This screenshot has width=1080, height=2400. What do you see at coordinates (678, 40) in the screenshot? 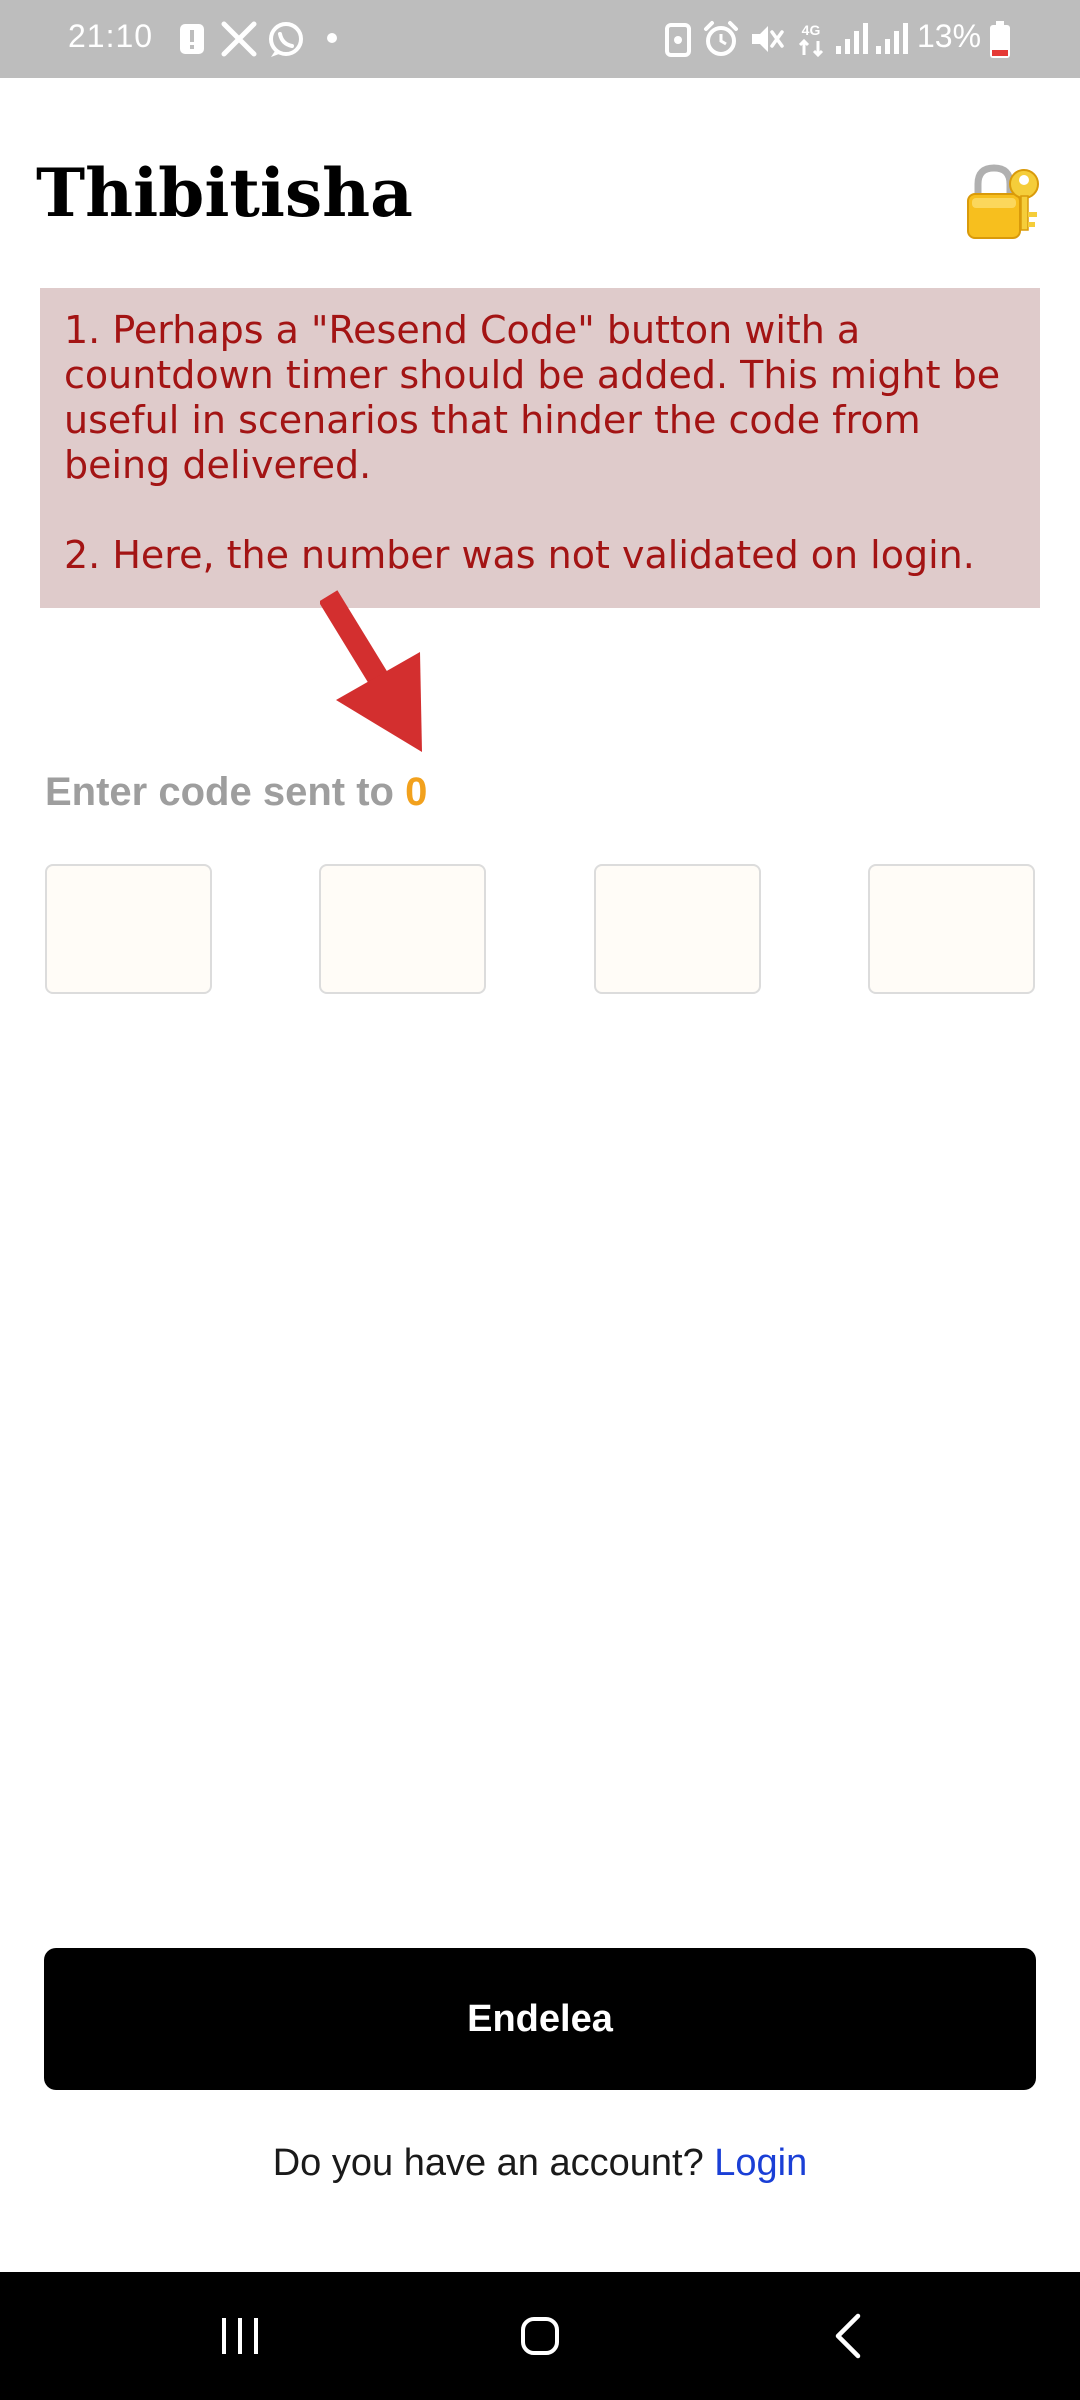
I see `nfc-icon` at bounding box center [678, 40].